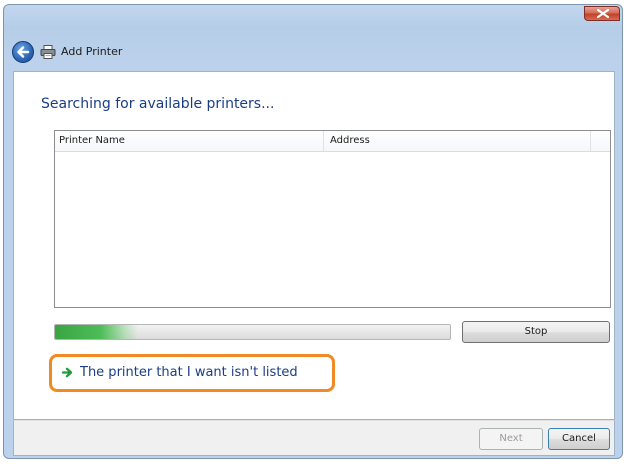 The image size is (629, 464). I want to click on column-header-printer-name: Printer Name, so click(189, 141).